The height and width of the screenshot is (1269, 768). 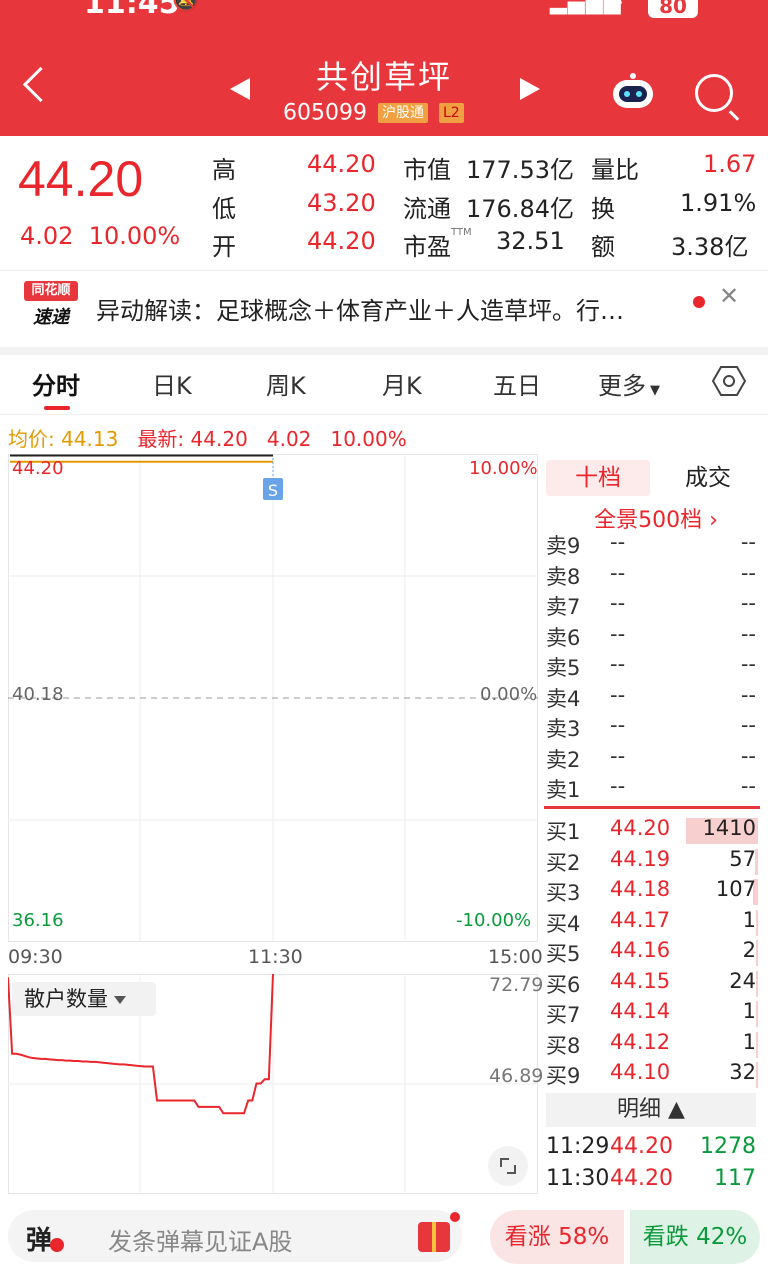 What do you see at coordinates (517, 383) in the screenshot?
I see `tab-five-day: 五日` at bounding box center [517, 383].